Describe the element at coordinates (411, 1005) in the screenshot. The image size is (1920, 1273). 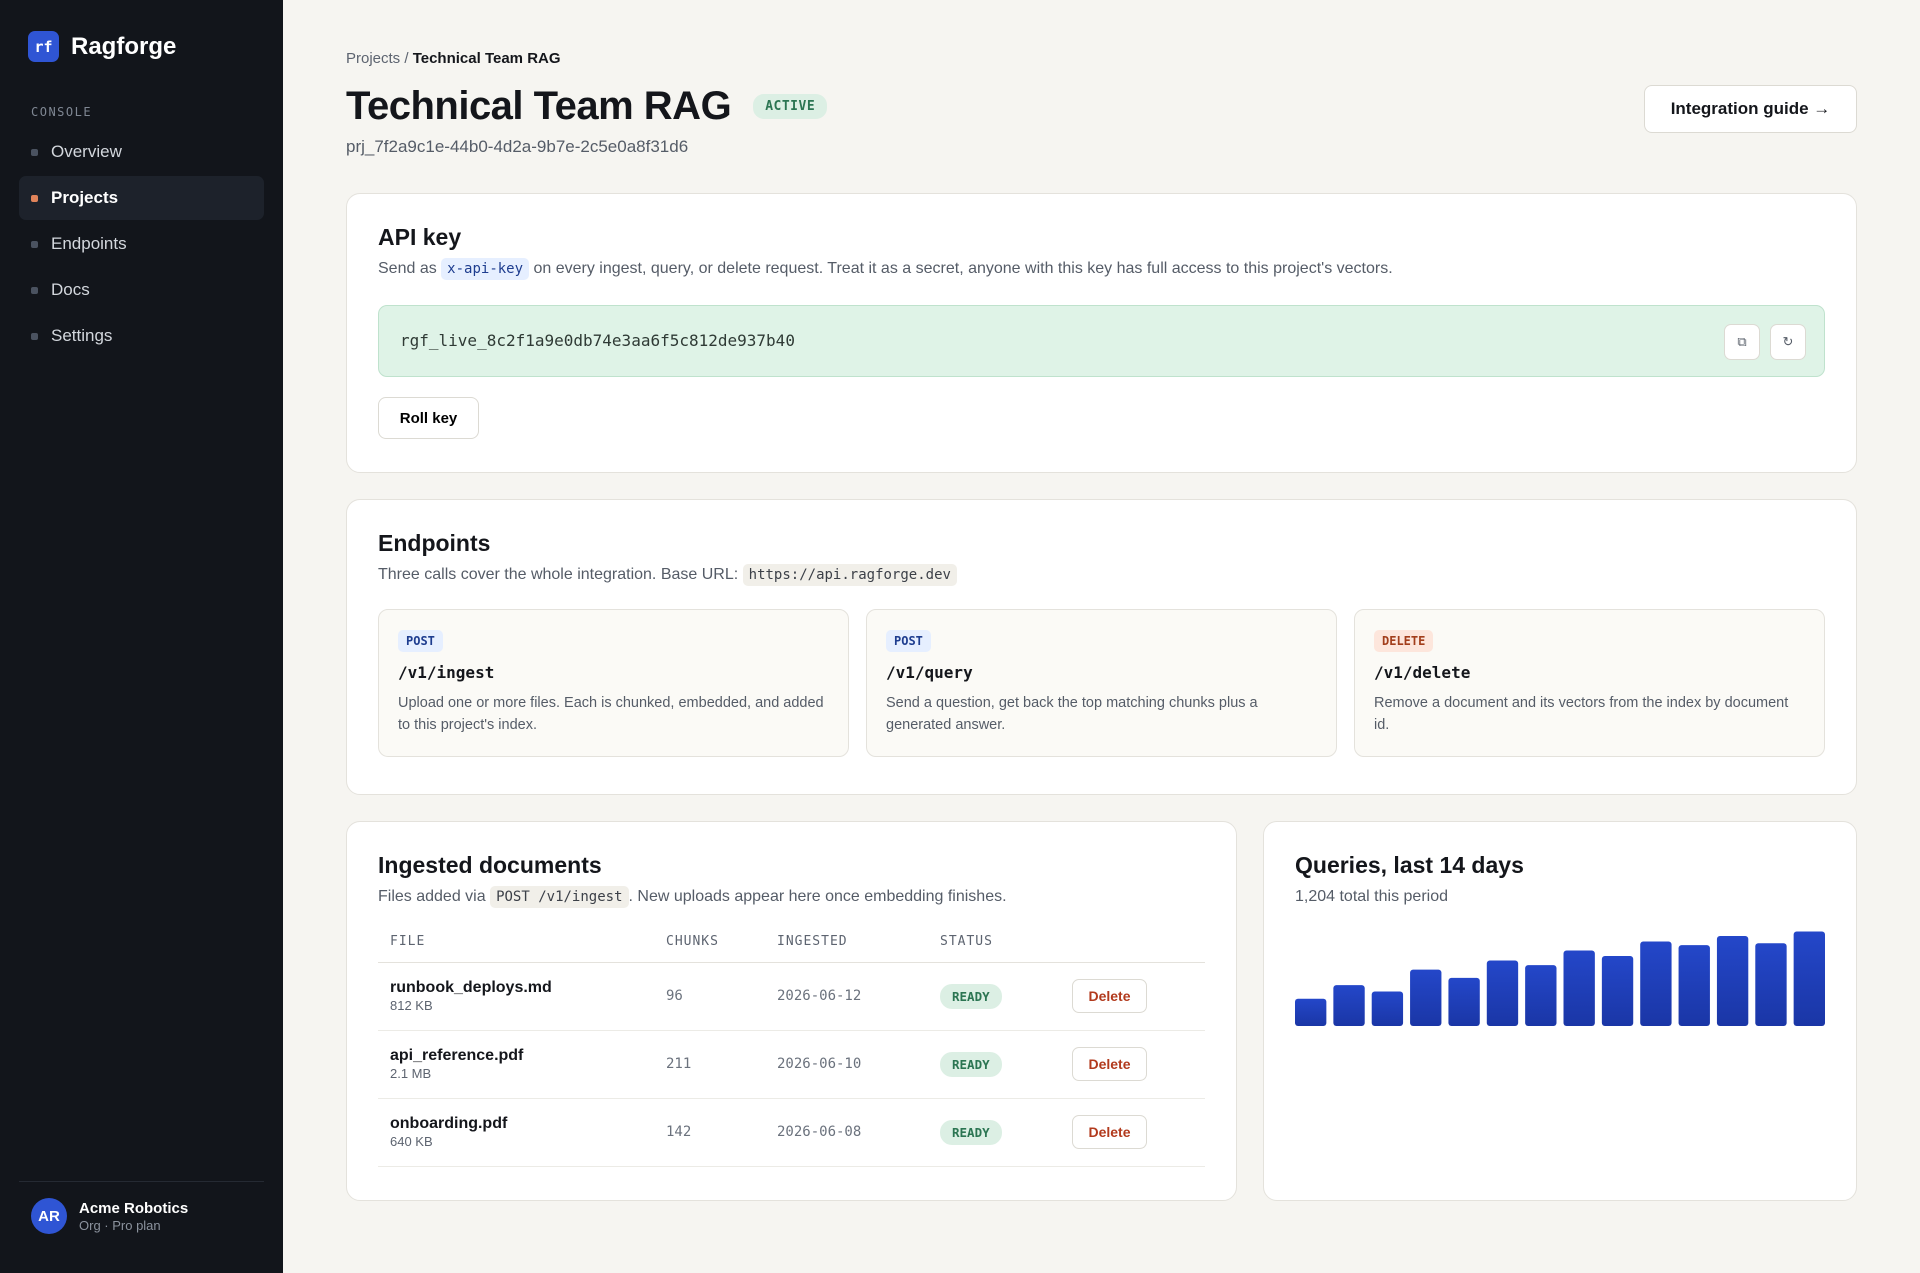
I see `file-size: 812 KB` at that location.